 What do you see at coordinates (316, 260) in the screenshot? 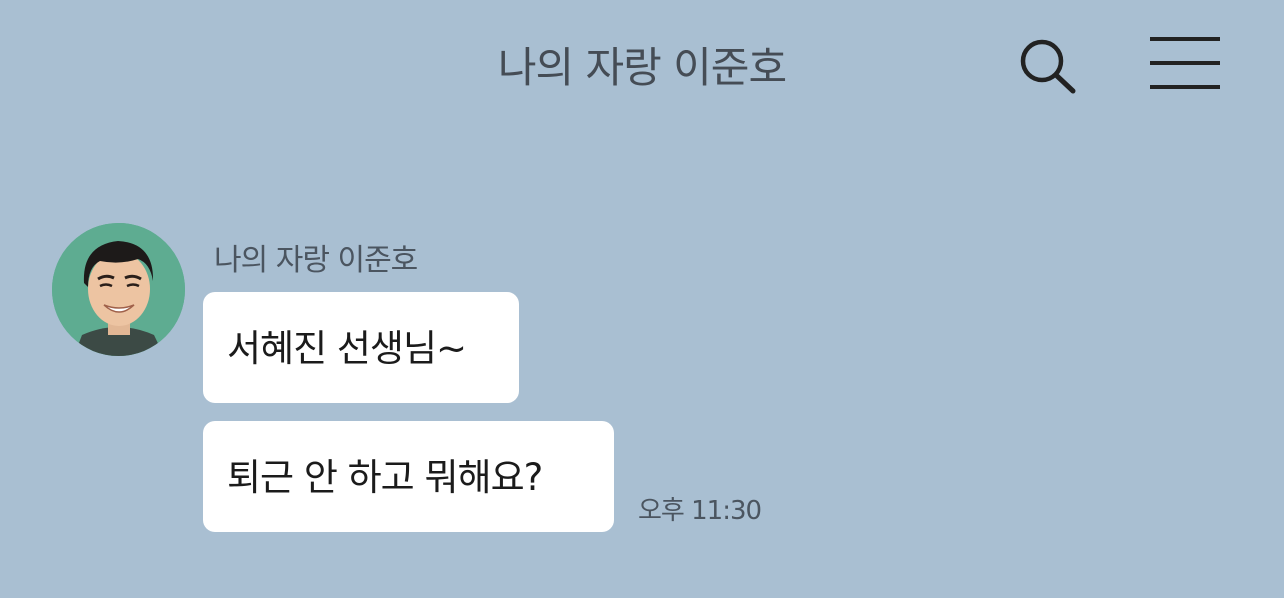
I see `sender-name: 나의 자랑 이준호` at bounding box center [316, 260].